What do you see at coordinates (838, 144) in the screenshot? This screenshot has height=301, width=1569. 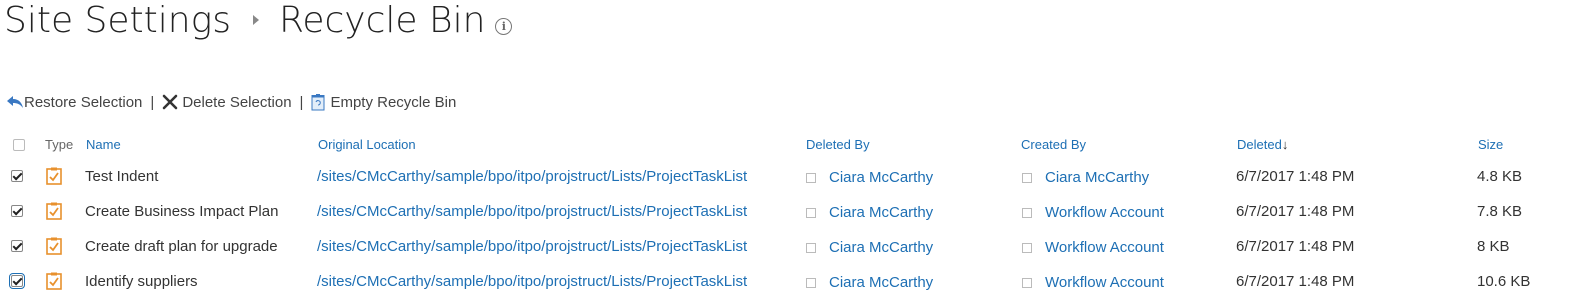 I see `column-header-deleted-by: Deleted By` at bounding box center [838, 144].